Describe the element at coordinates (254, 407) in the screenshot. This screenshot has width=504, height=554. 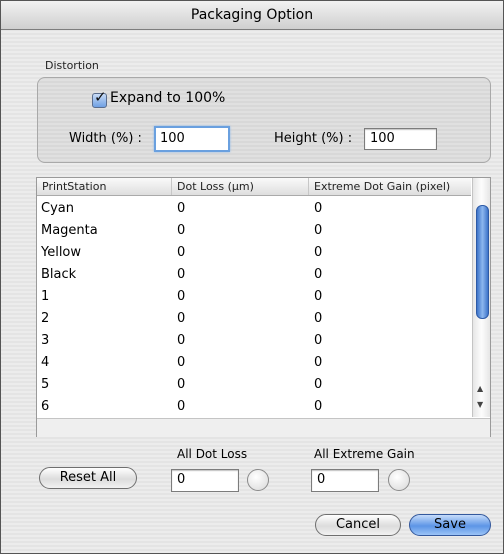
I see `table-row: 6 0 0` at that location.